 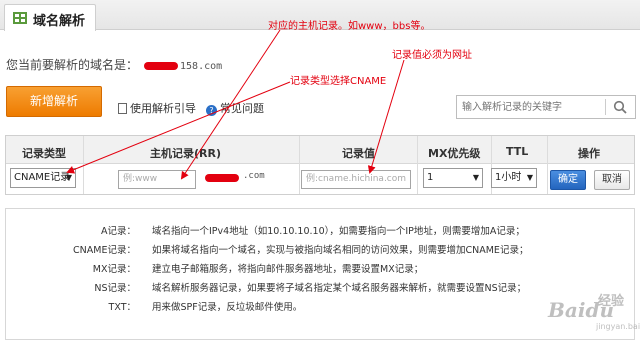 What do you see at coordinates (20, 18) in the screenshot?
I see `dns-grid-icon` at bounding box center [20, 18].